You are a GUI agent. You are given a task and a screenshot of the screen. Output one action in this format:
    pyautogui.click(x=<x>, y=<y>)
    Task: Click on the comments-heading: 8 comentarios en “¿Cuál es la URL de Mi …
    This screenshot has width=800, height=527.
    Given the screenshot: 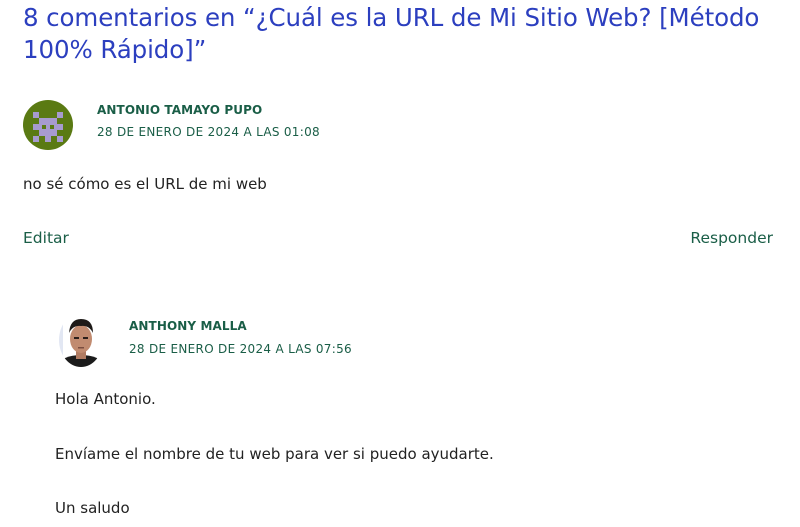 What is the action you would take?
    pyautogui.click(x=391, y=33)
    